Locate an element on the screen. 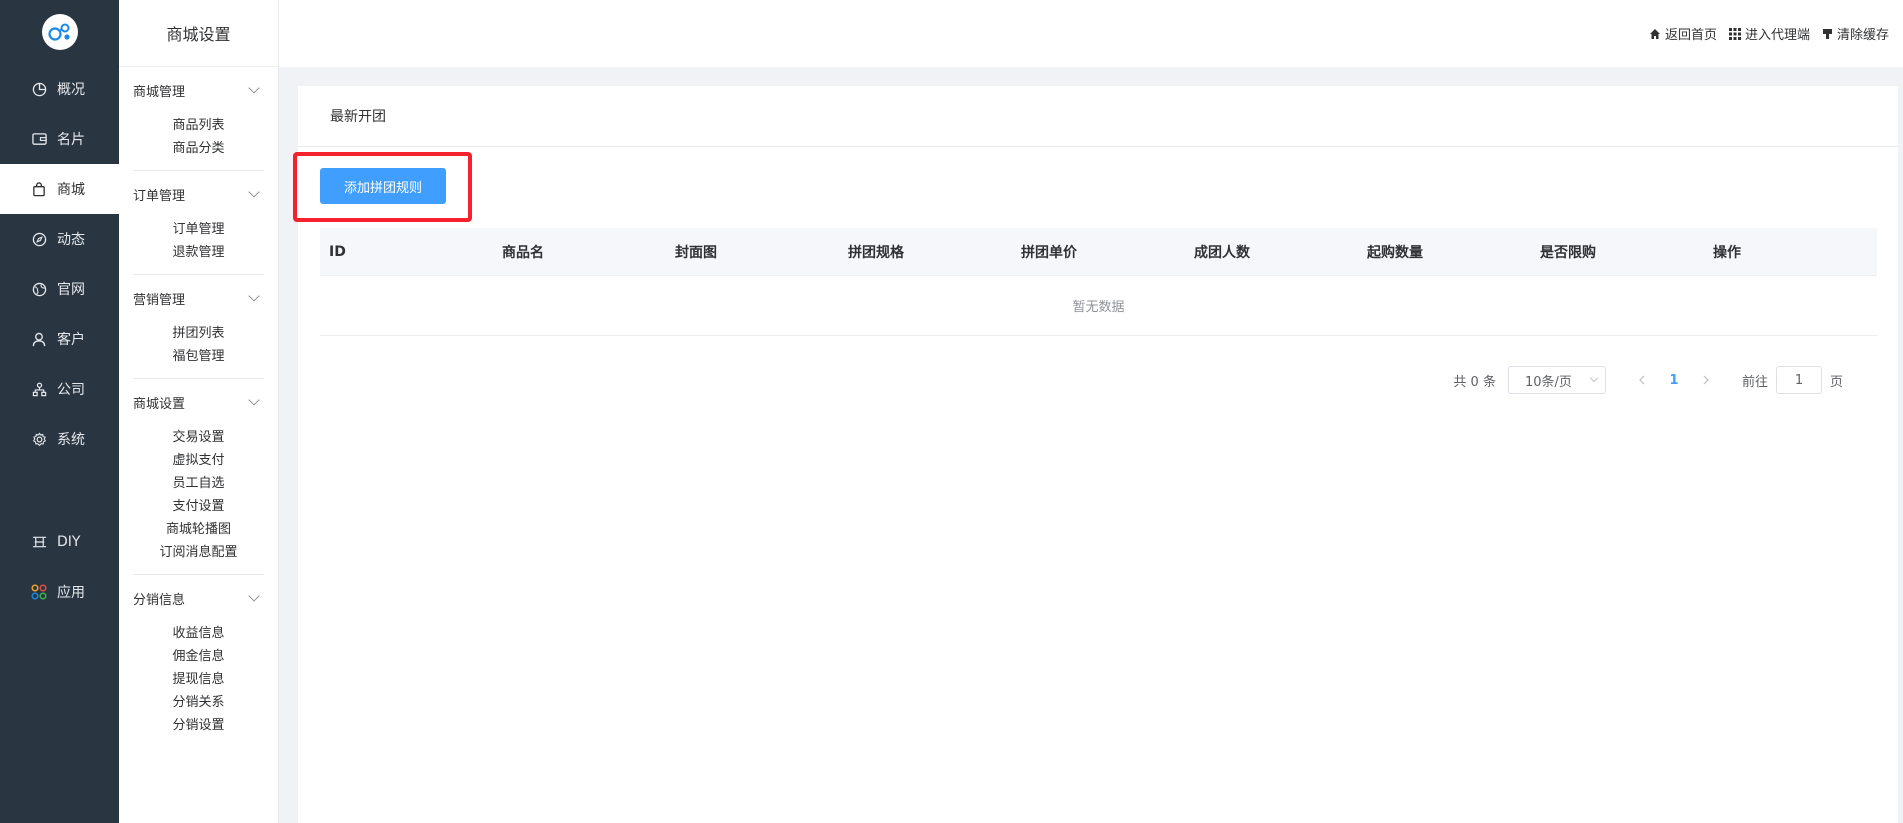 The image size is (1903, 823). nav-item-diy: DIY is located at coordinates (59, 542).